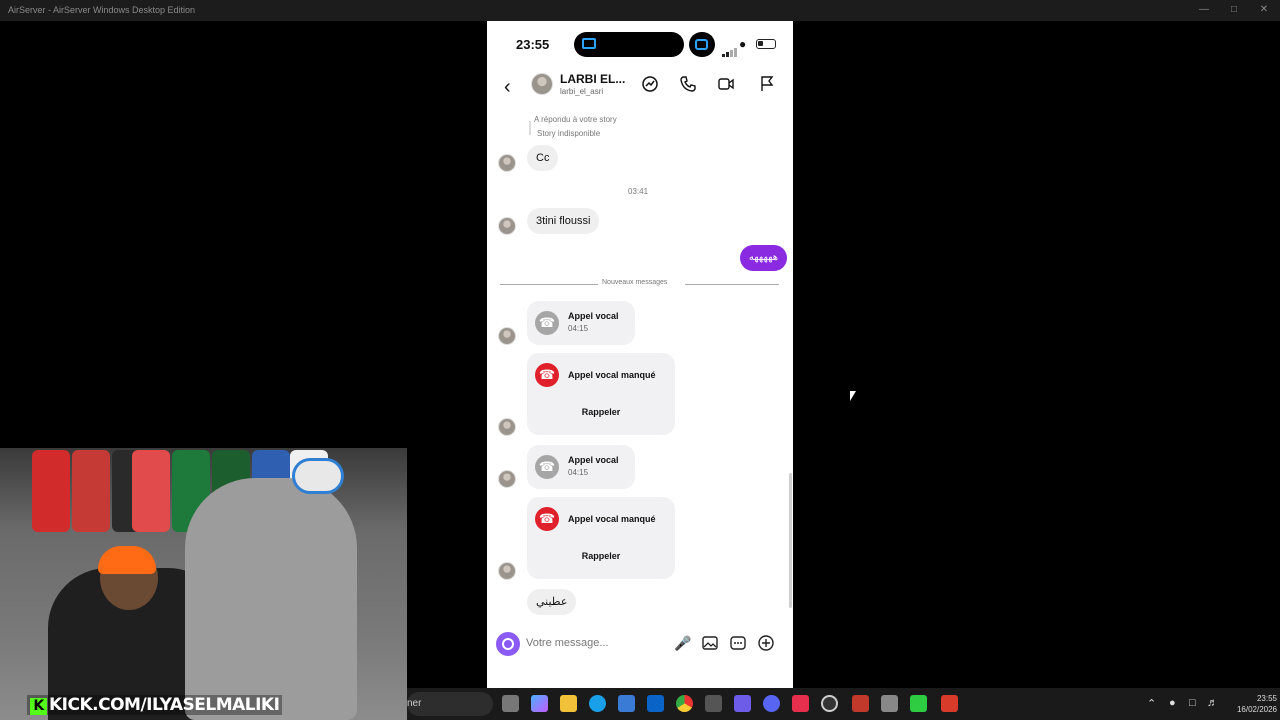  Describe the element at coordinates (742, 703) in the screenshot. I see `gamepad-icon` at that location.